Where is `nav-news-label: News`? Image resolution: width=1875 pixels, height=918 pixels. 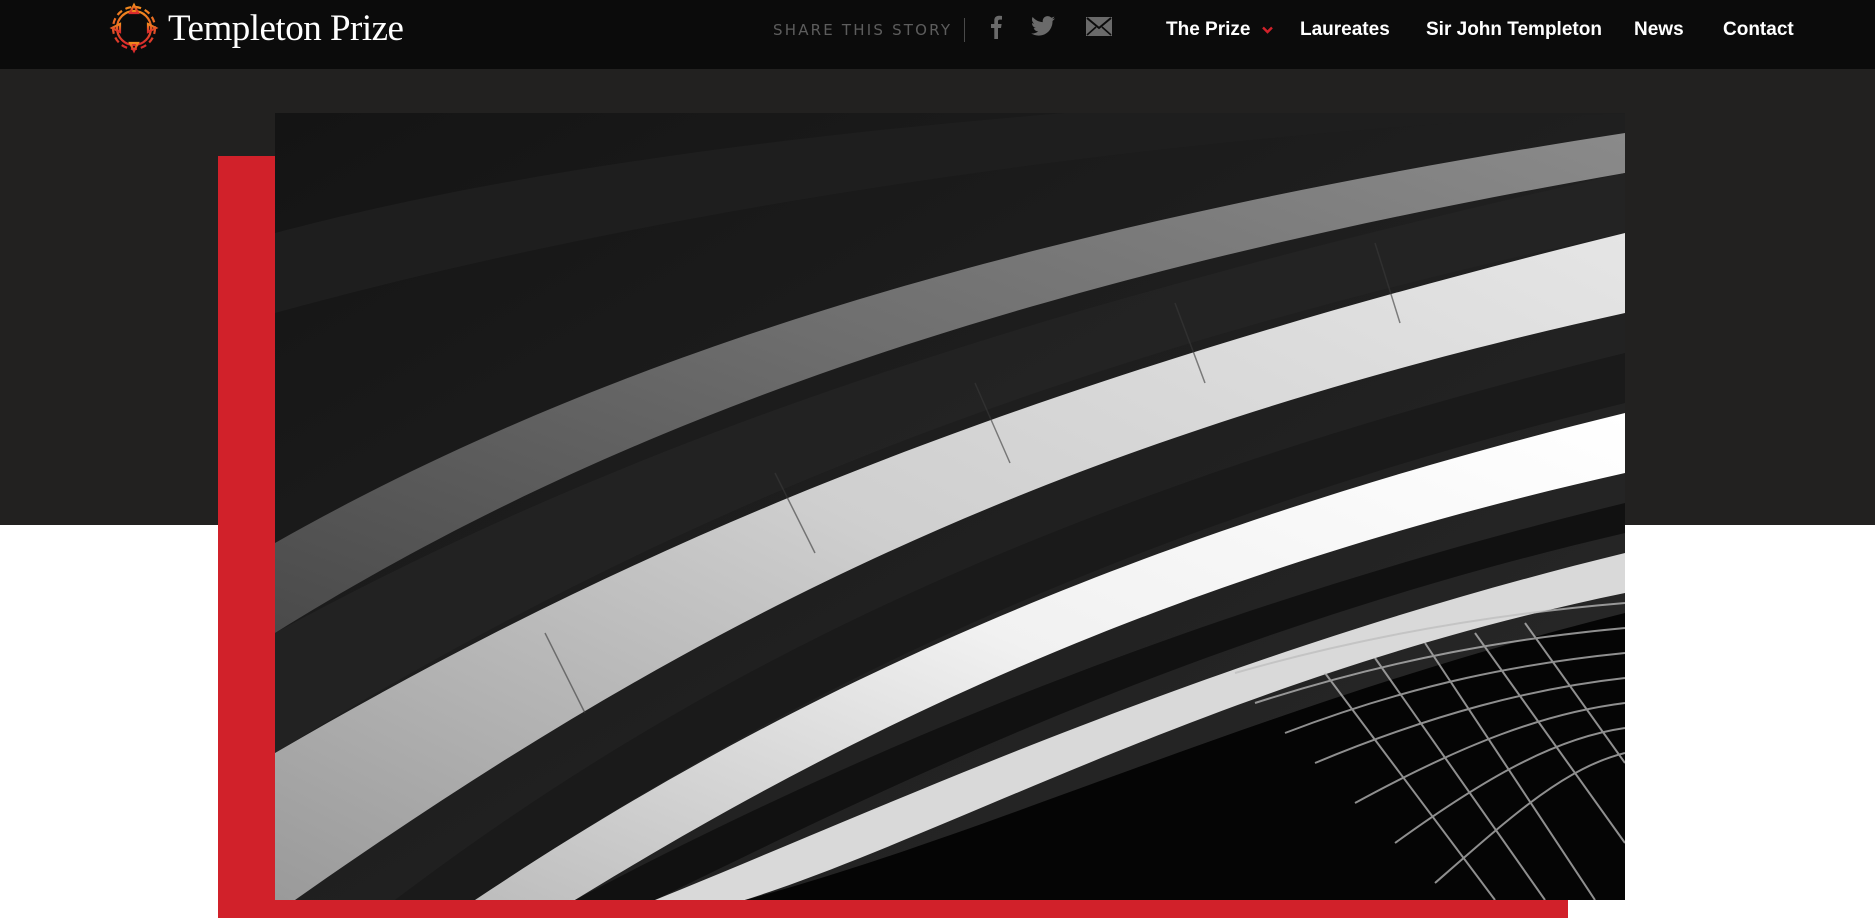
nav-news-label: News is located at coordinates (1659, 29).